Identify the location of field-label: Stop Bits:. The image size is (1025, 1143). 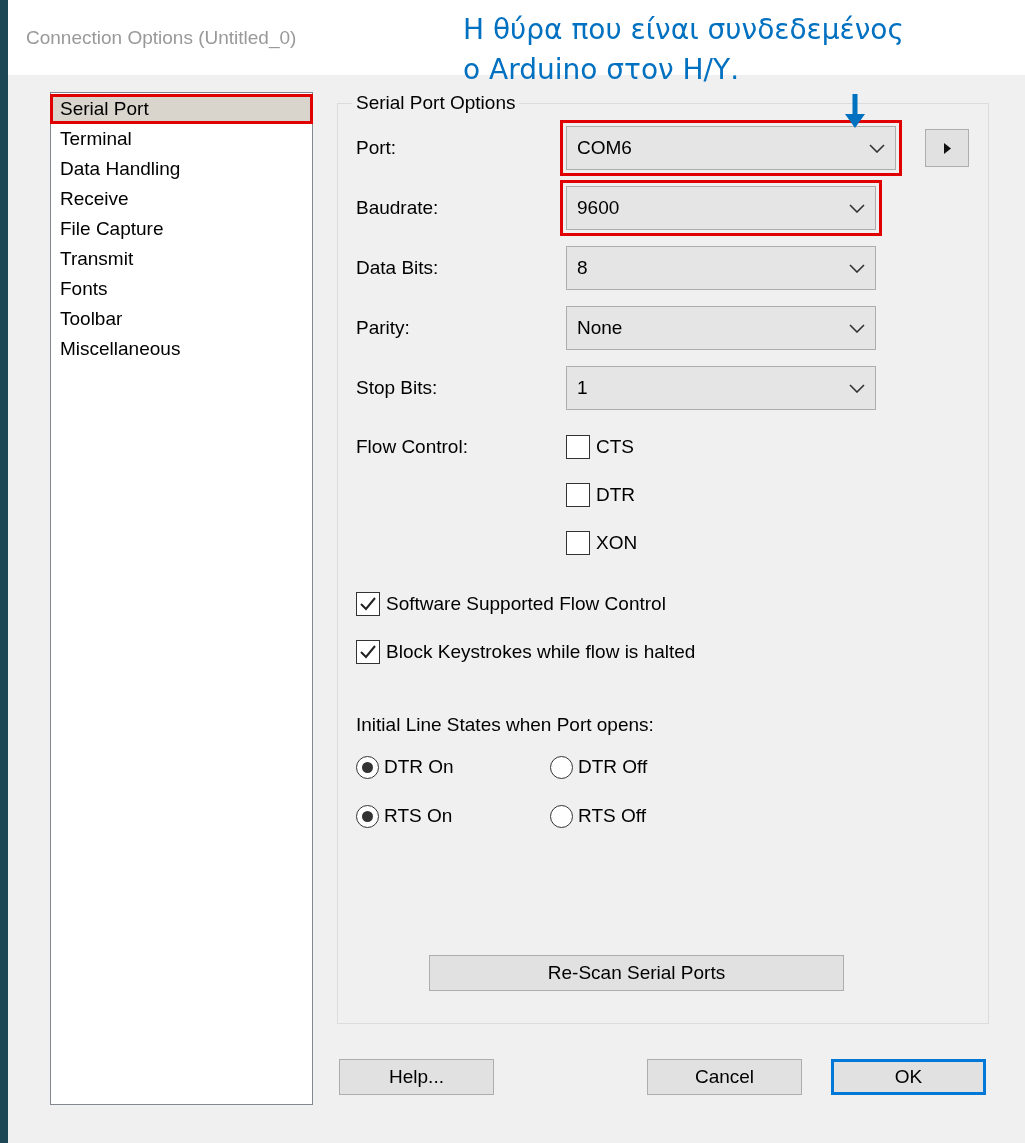
(397, 388).